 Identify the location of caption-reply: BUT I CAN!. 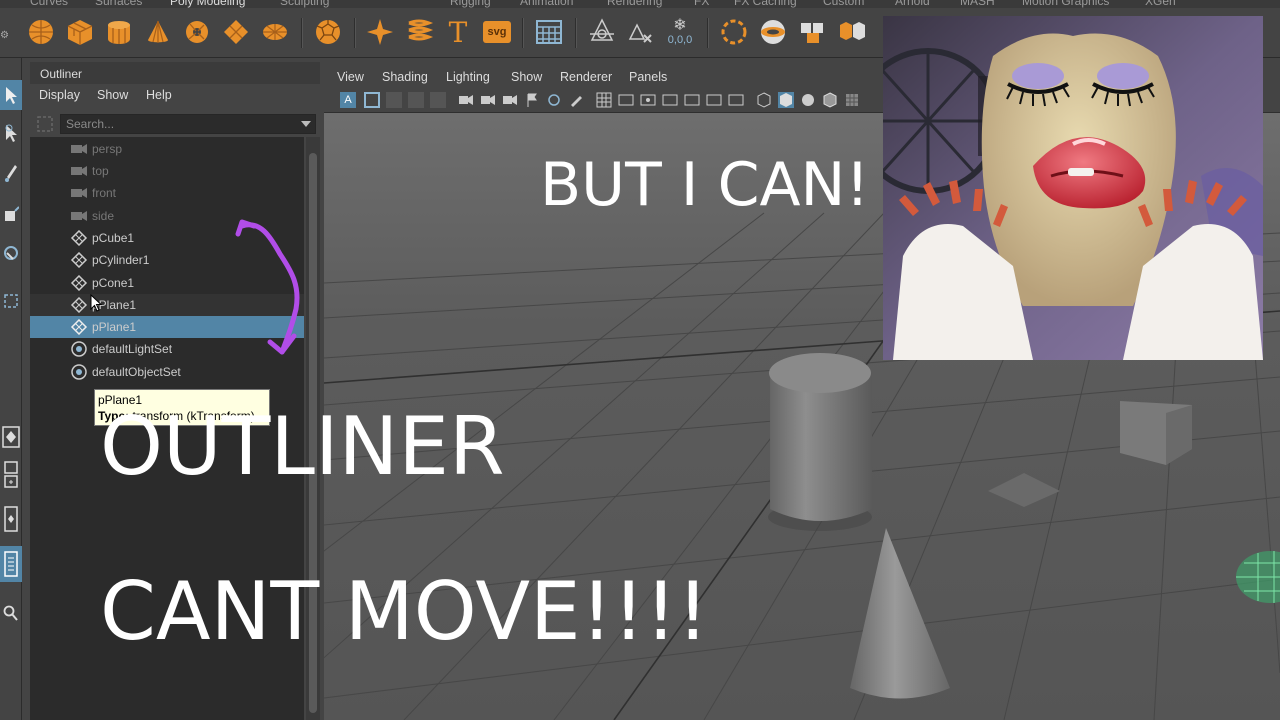
(705, 185).